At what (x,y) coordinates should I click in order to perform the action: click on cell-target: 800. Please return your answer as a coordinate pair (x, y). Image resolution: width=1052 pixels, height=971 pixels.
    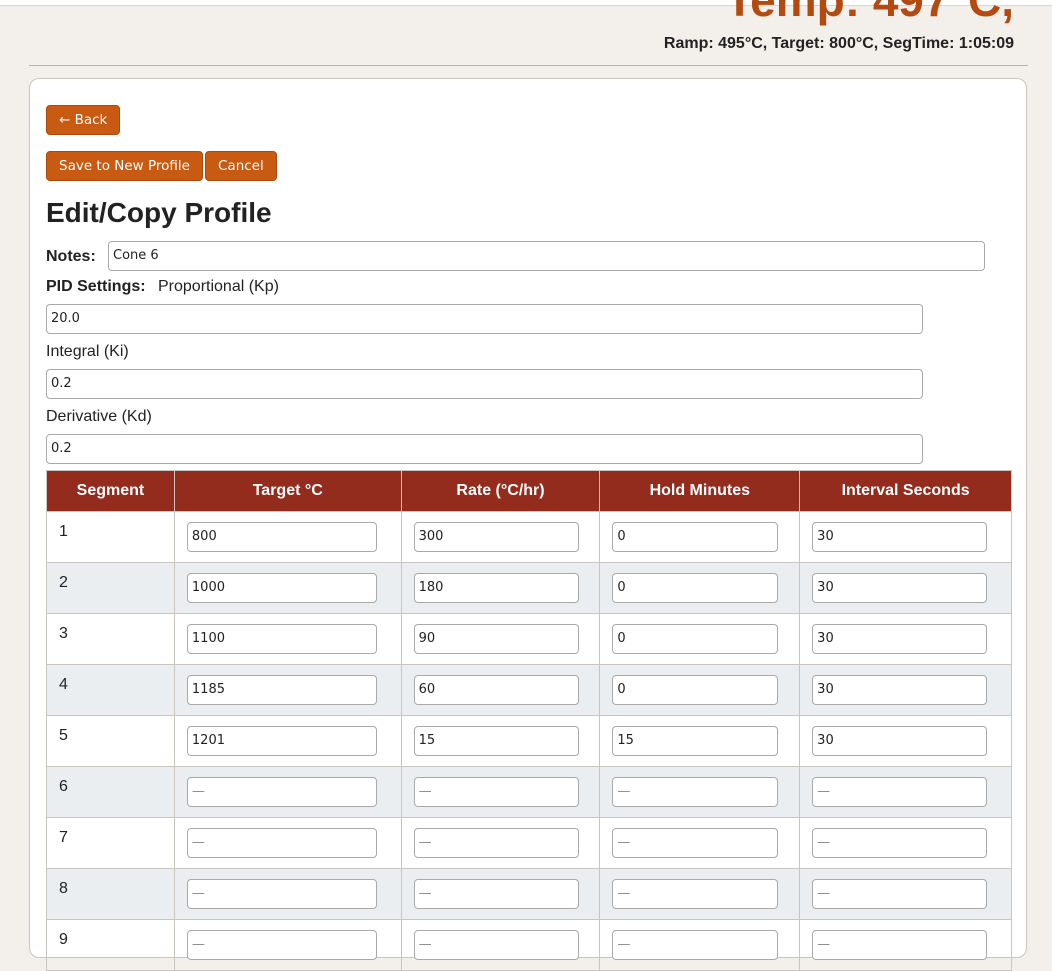
    Looking at the image, I should click on (287, 537).